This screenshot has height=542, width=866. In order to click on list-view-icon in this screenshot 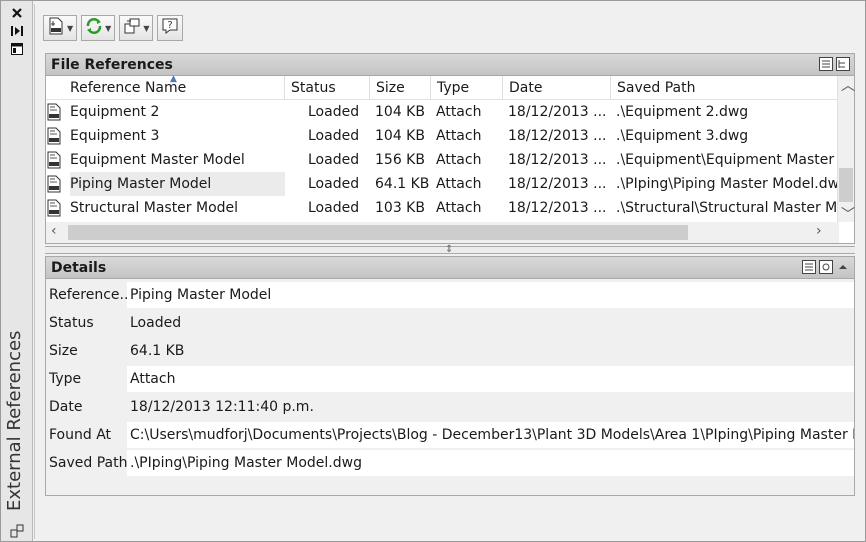, I will do `click(826, 66)`.